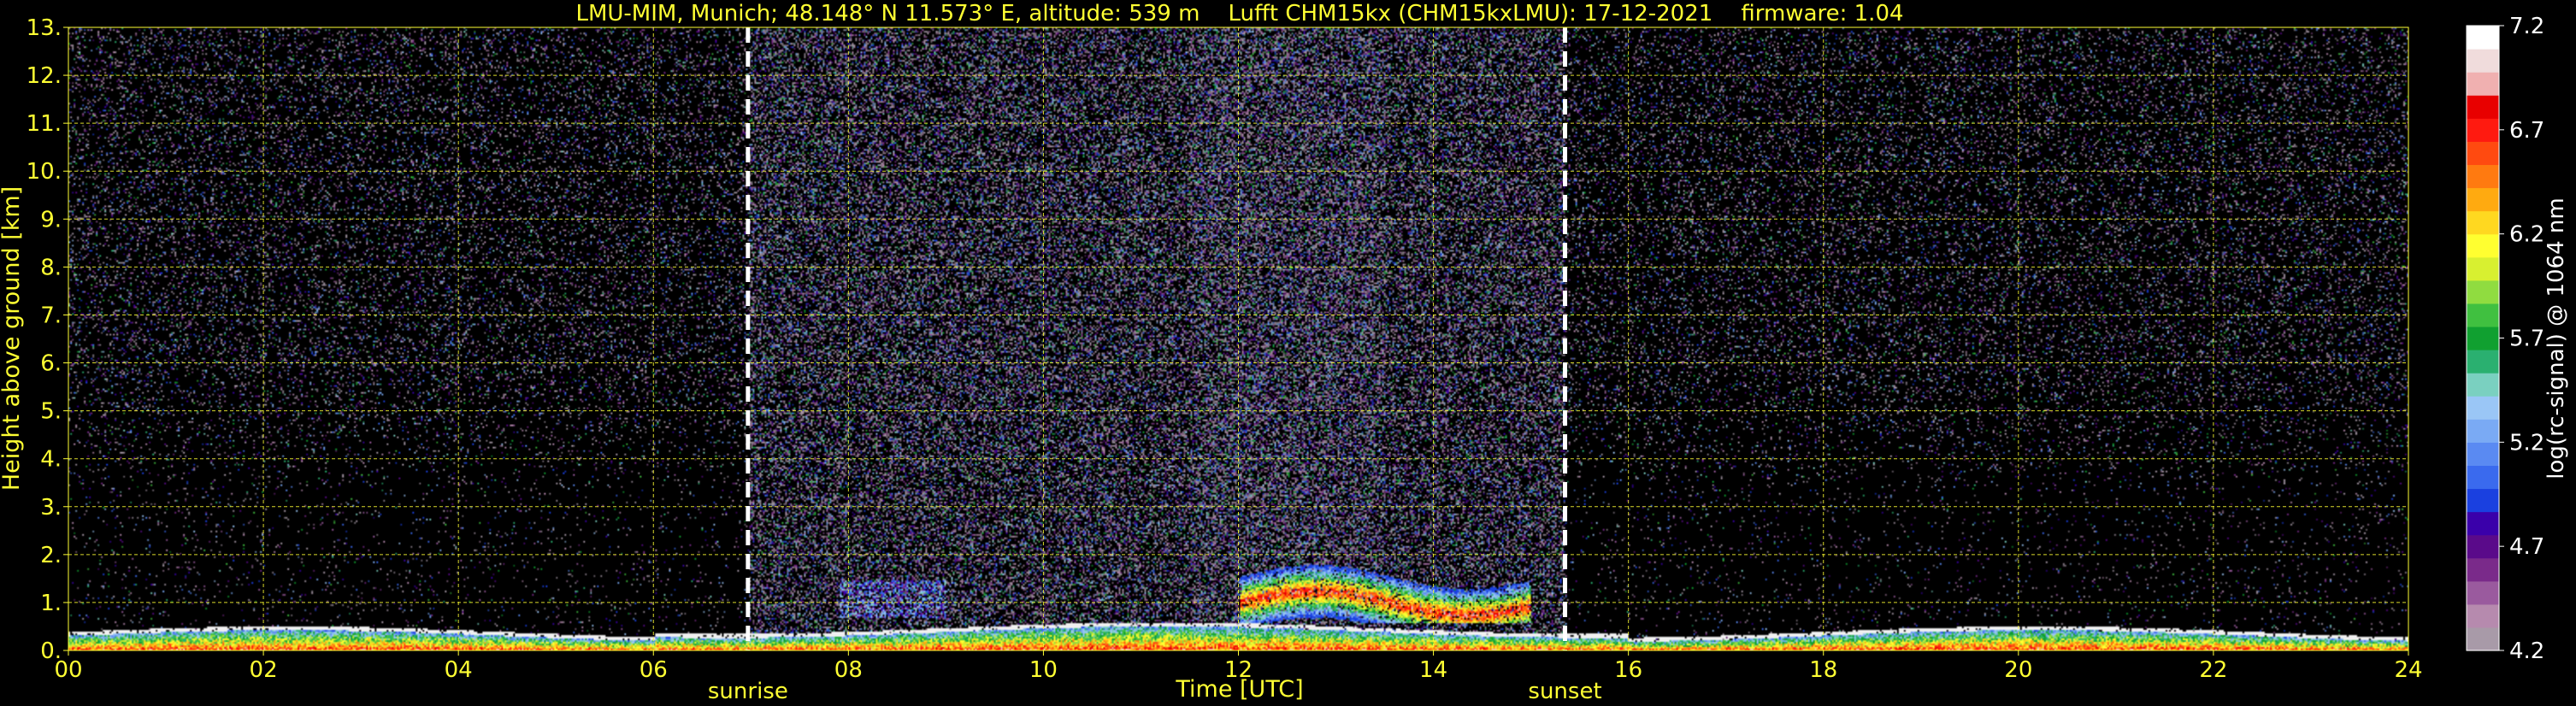 This screenshot has height=706, width=2576. What do you see at coordinates (2526, 26) in the screenshot?
I see `colorbar-tick-label: 7.2` at bounding box center [2526, 26].